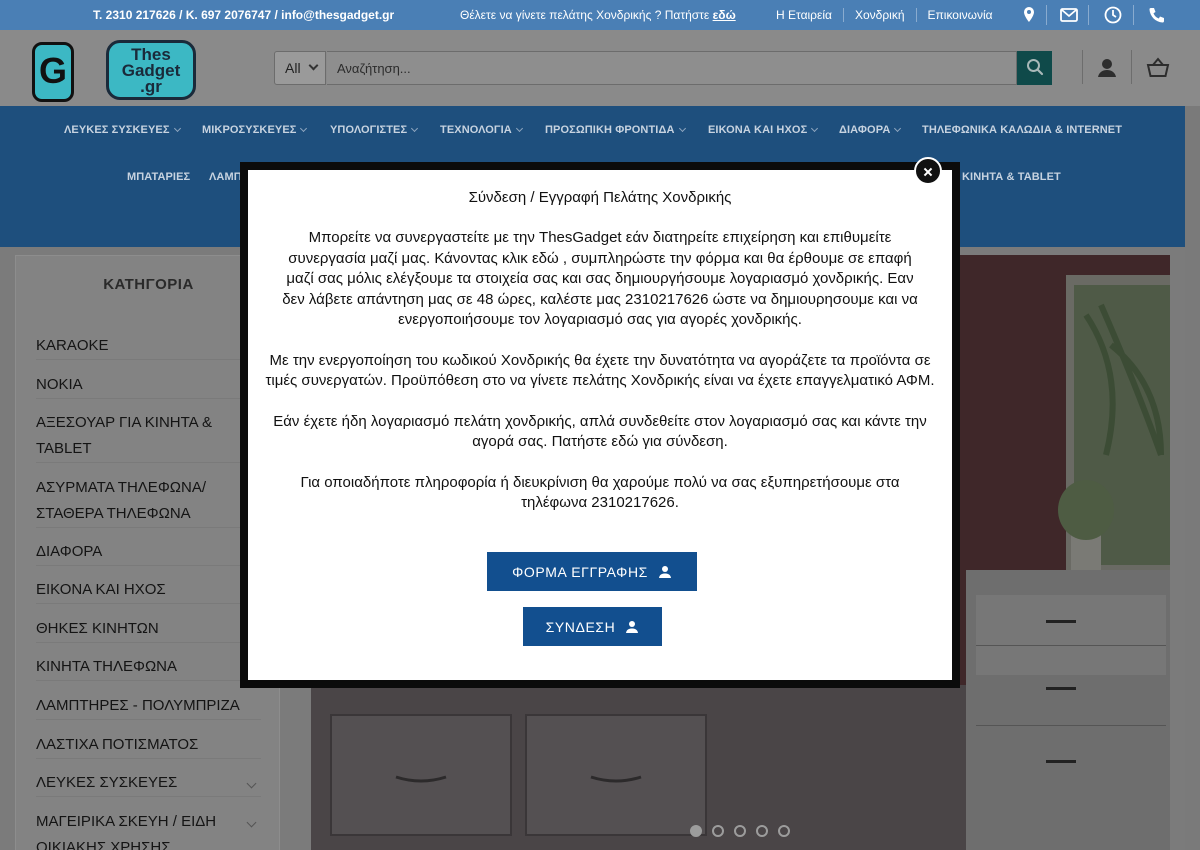 This screenshot has width=1200, height=850. Describe the element at coordinates (580, 571) in the screenshot. I see `register-button-label: ΦΟΡΜΑ ΕΓΓΡΑΦΗΣ` at that location.